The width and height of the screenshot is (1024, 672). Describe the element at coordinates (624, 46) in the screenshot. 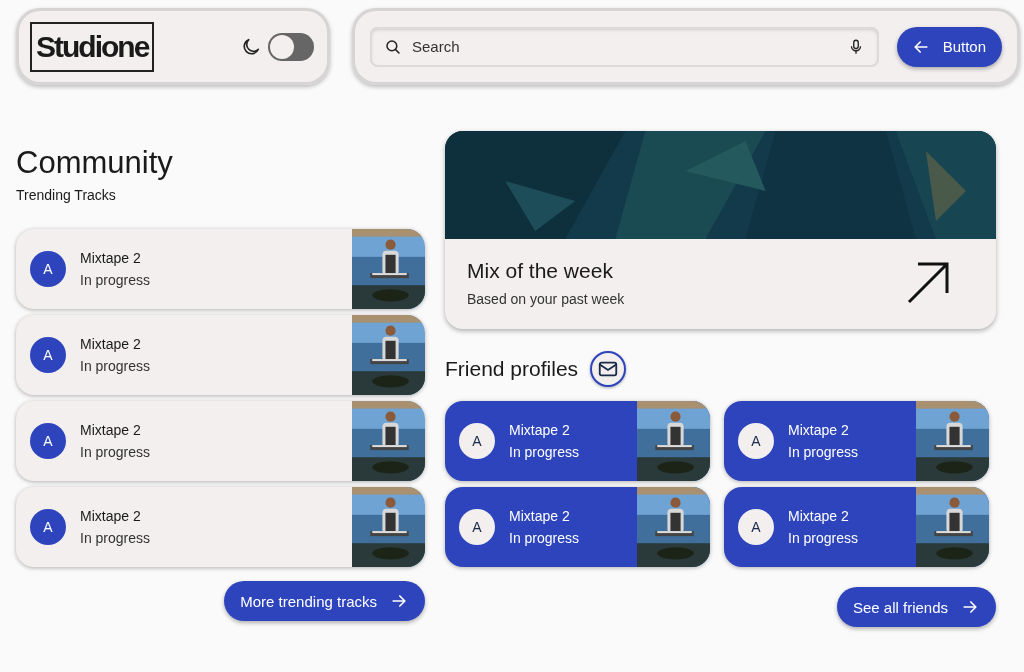

I see `search-field: Search` at that location.